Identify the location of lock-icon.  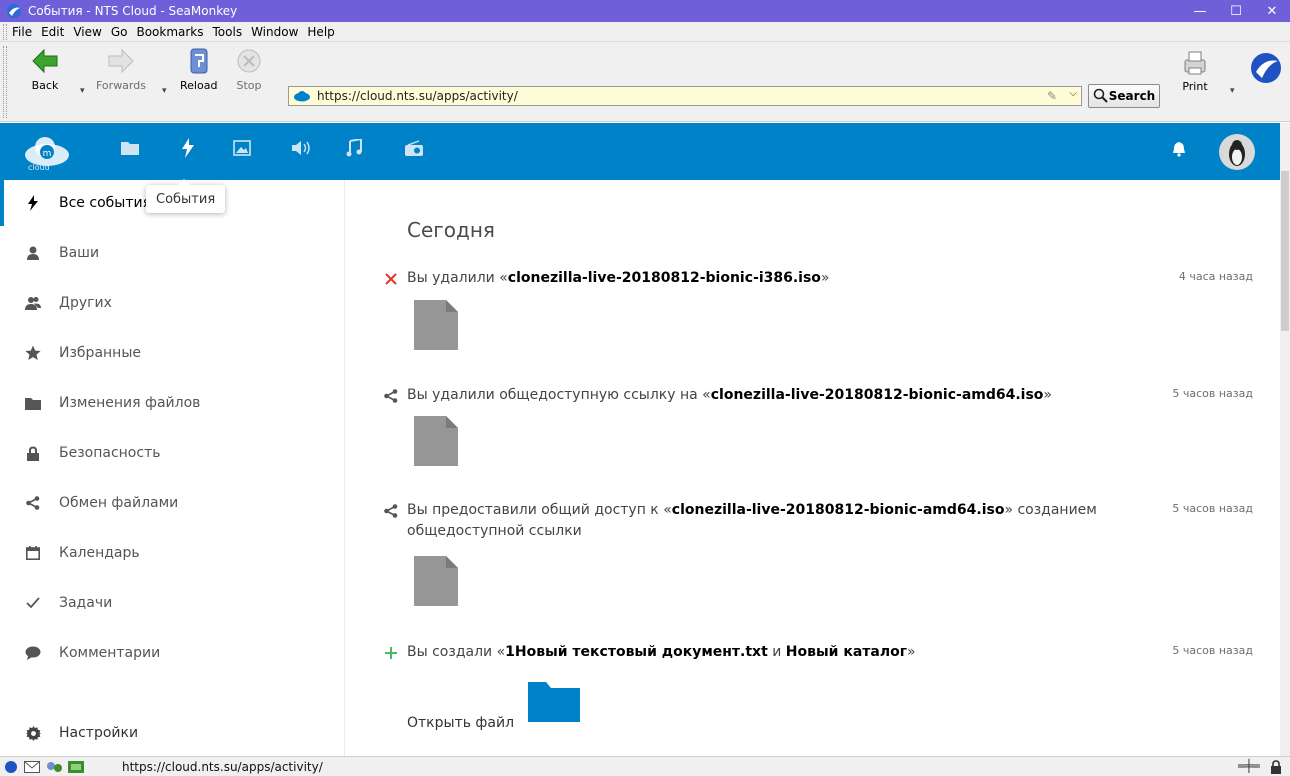
(33, 453).